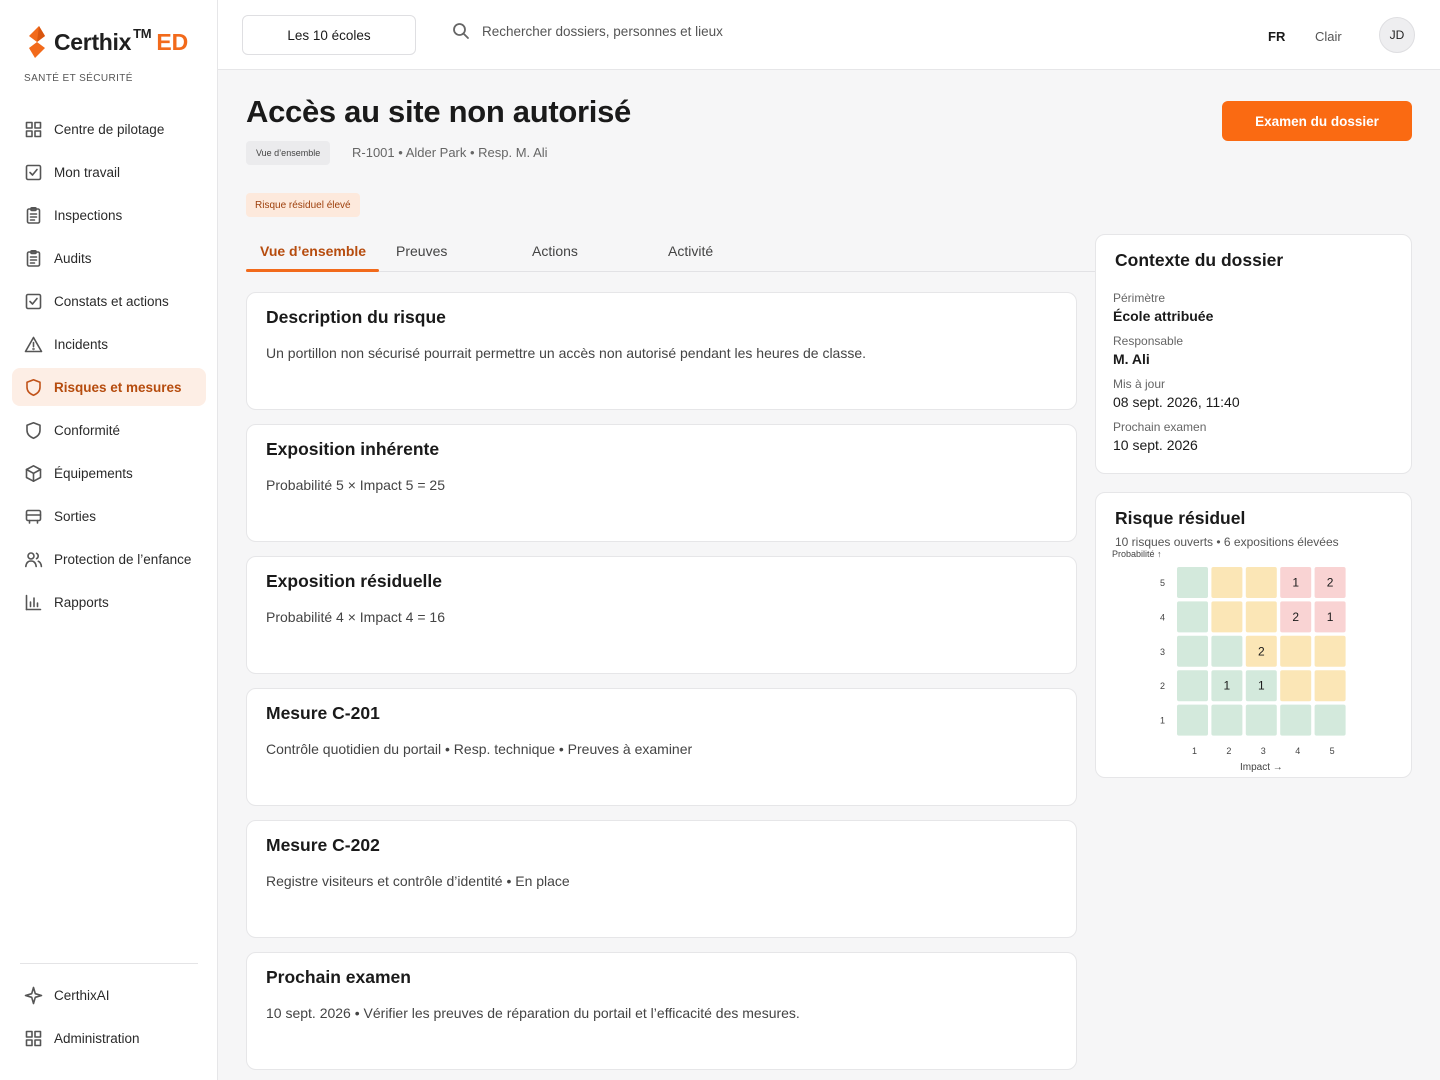 The height and width of the screenshot is (1080, 1440). What do you see at coordinates (690, 251) in the screenshot?
I see `tab-activity: Activité` at bounding box center [690, 251].